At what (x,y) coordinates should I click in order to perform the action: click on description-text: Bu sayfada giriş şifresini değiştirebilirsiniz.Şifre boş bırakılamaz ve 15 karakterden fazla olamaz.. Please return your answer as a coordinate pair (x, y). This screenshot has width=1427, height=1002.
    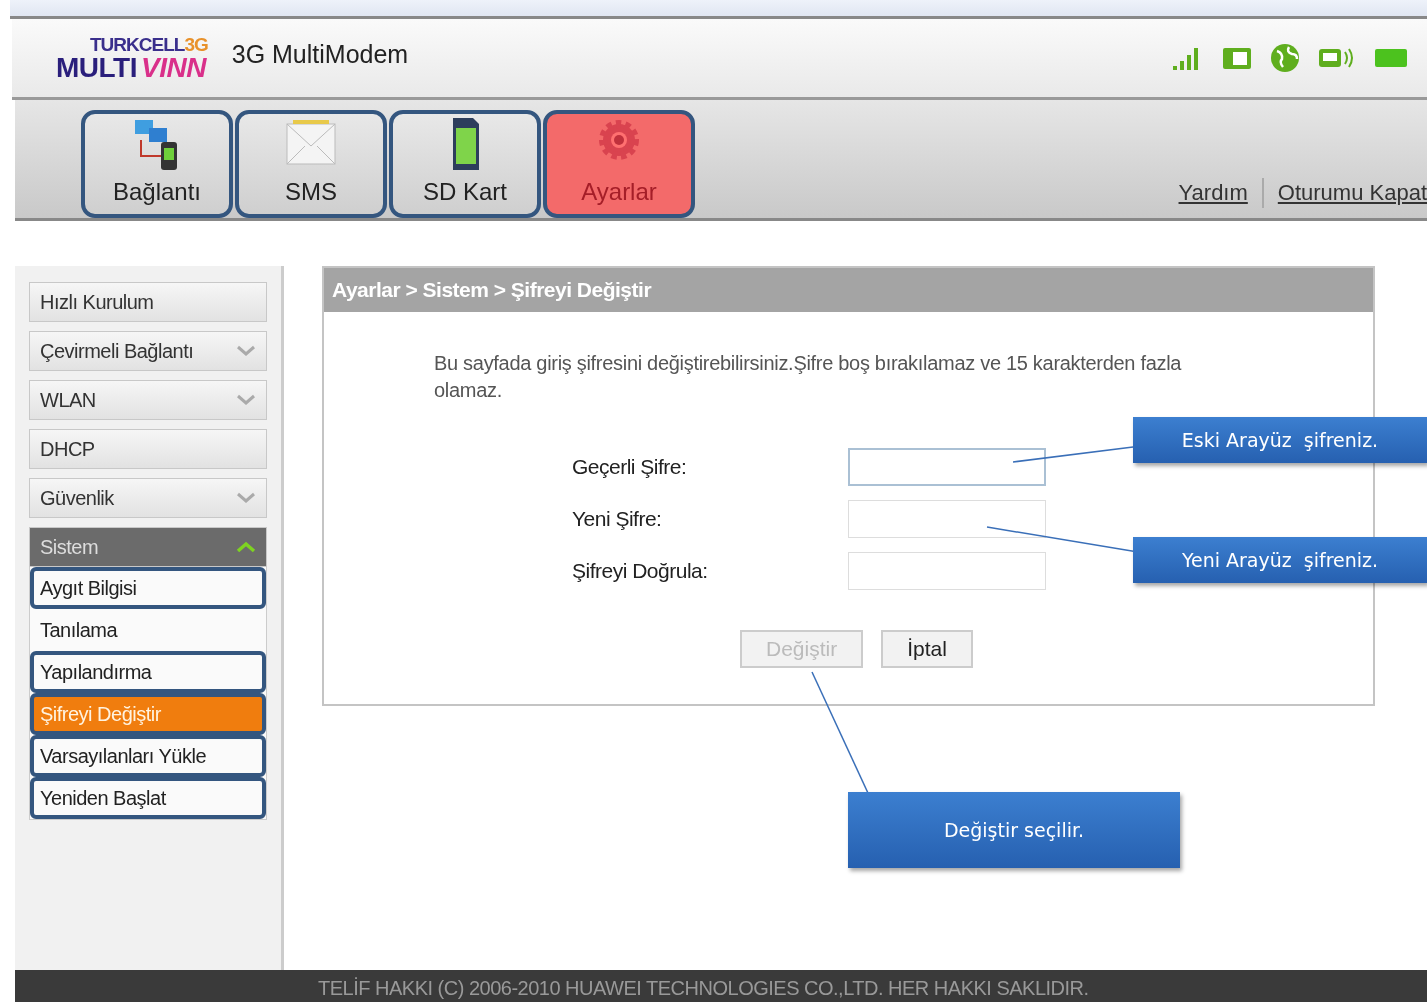
    Looking at the image, I should click on (808, 377).